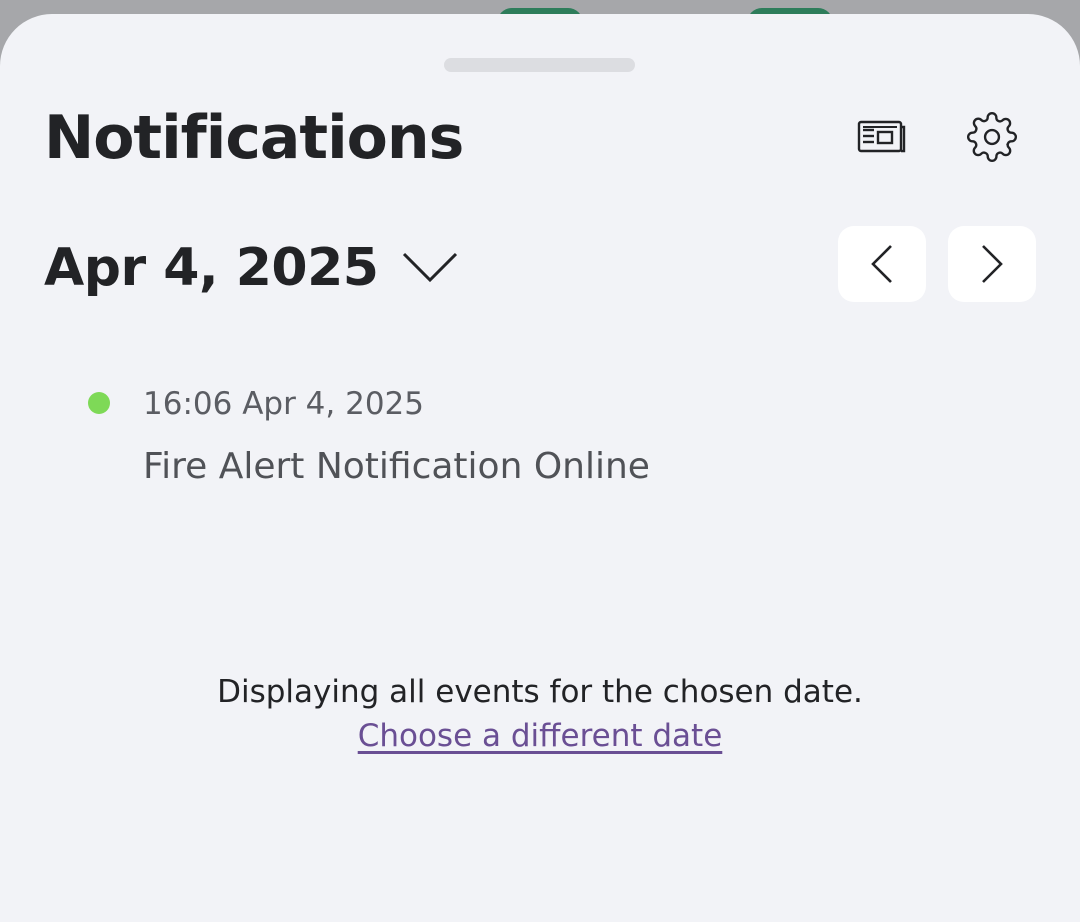  Describe the element at coordinates (396, 466) in the screenshot. I see `notification-title: Fire Alert Notification Online` at that location.